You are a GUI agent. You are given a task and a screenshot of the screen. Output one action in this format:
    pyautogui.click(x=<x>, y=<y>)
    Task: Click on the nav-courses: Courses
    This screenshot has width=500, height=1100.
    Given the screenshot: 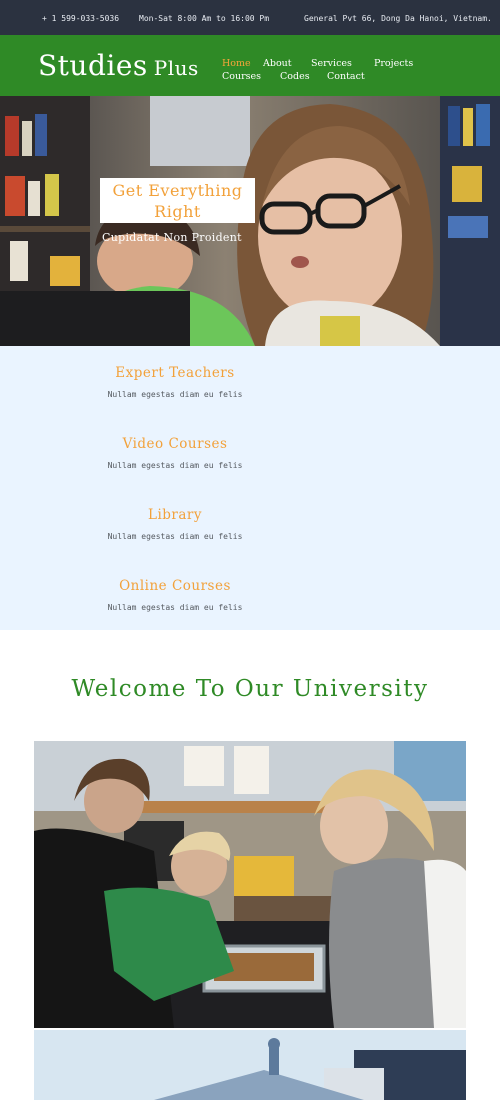 What is the action you would take?
    pyautogui.click(x=241, y=76)
    